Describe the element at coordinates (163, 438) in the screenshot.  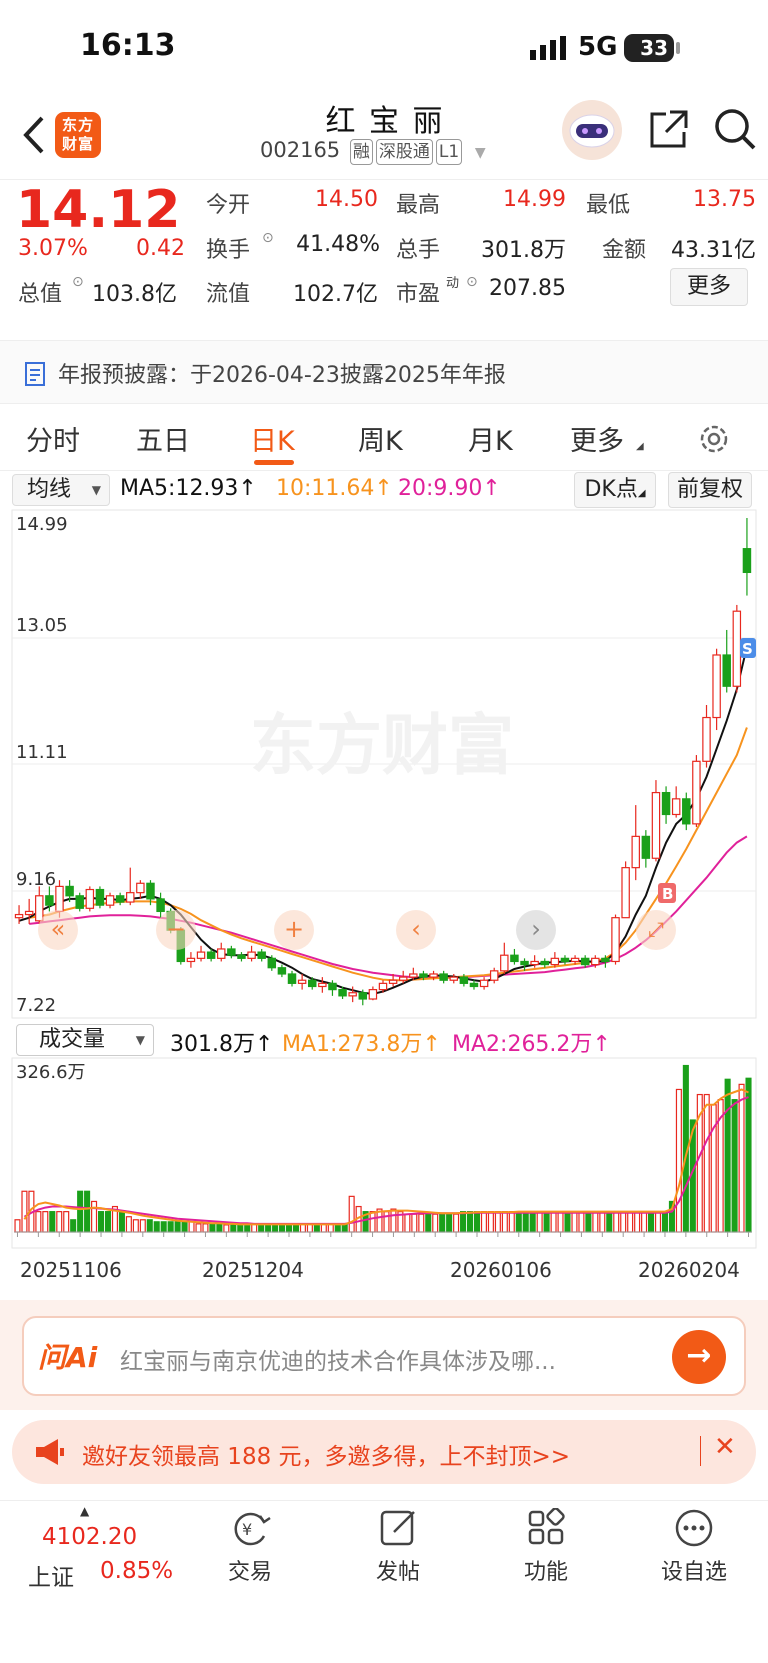
I see `tab-five-day: 五日` at that location.